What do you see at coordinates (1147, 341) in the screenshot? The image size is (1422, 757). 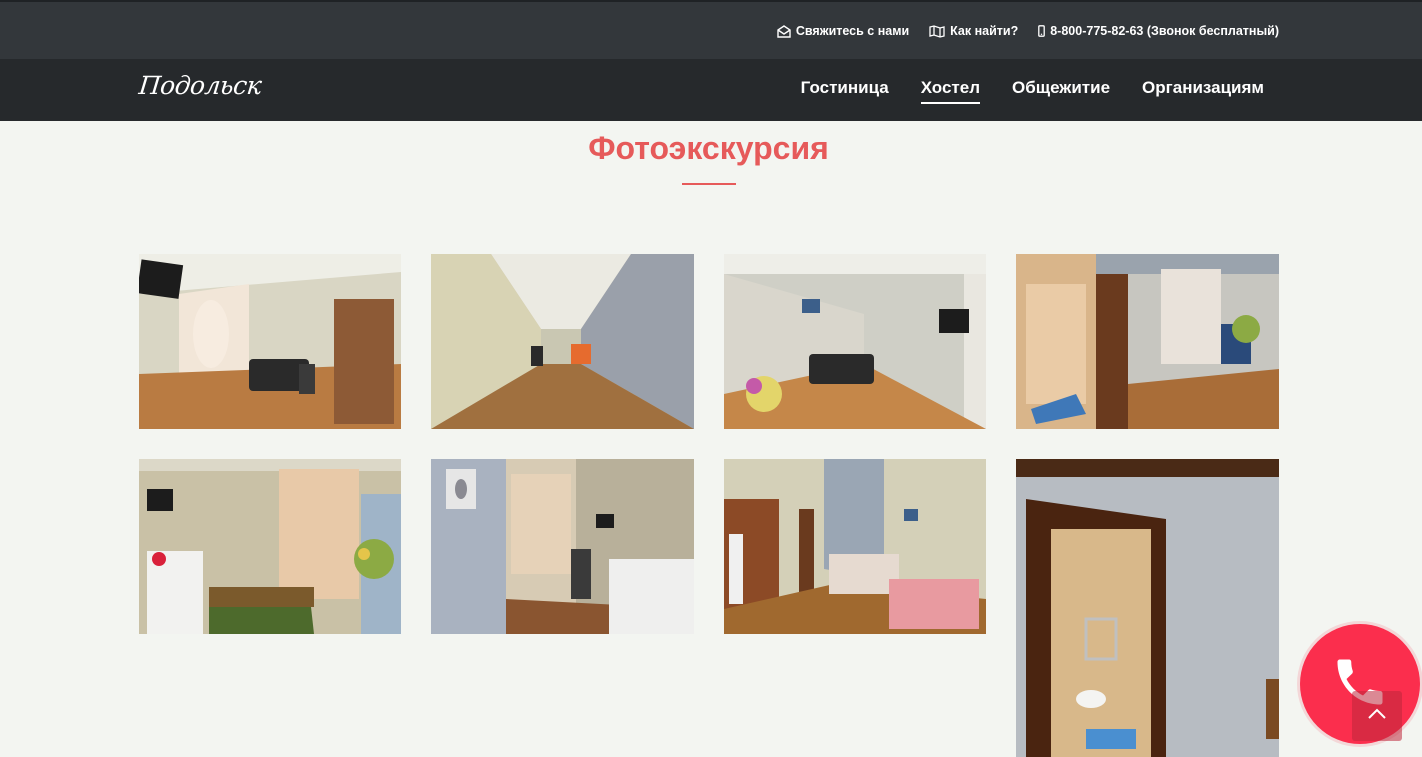 I see `gallery-photo-room-bath` at bounding box center [1147, 341].